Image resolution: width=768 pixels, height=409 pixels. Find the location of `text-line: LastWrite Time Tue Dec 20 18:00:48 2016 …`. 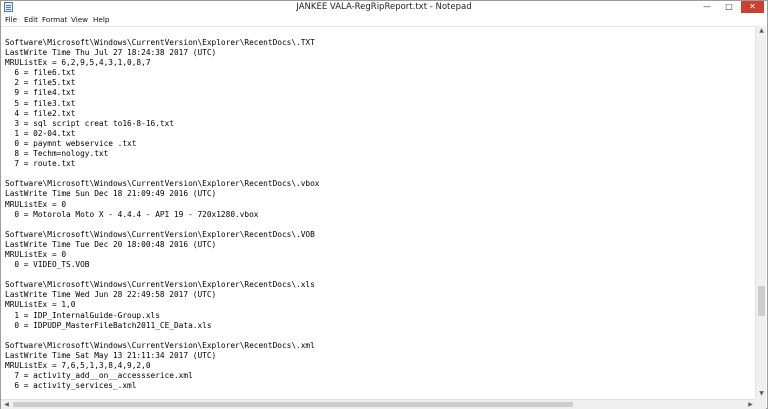

text-line: LastWrite Time Tue Dec 20 18:00:48 2016 … is located at coordinates (111, 244).